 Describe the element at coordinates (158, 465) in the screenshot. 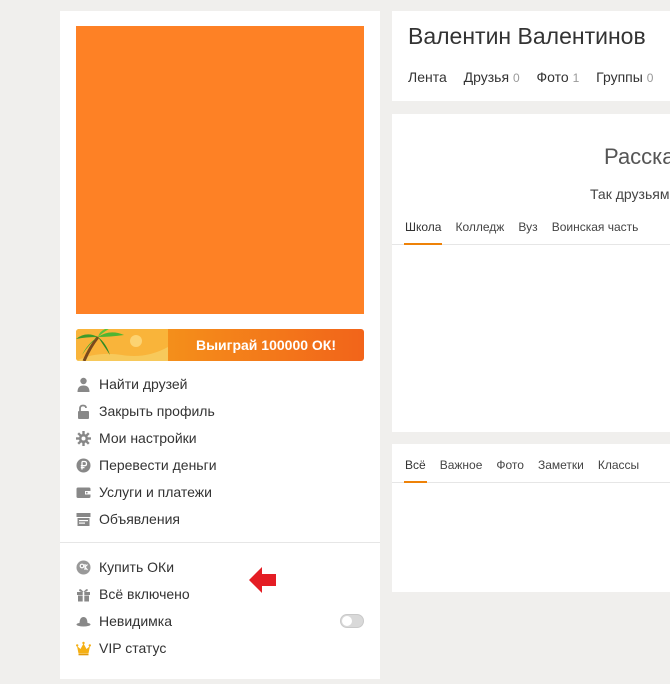

I see `menu-label: Перевести деньги` at that location.